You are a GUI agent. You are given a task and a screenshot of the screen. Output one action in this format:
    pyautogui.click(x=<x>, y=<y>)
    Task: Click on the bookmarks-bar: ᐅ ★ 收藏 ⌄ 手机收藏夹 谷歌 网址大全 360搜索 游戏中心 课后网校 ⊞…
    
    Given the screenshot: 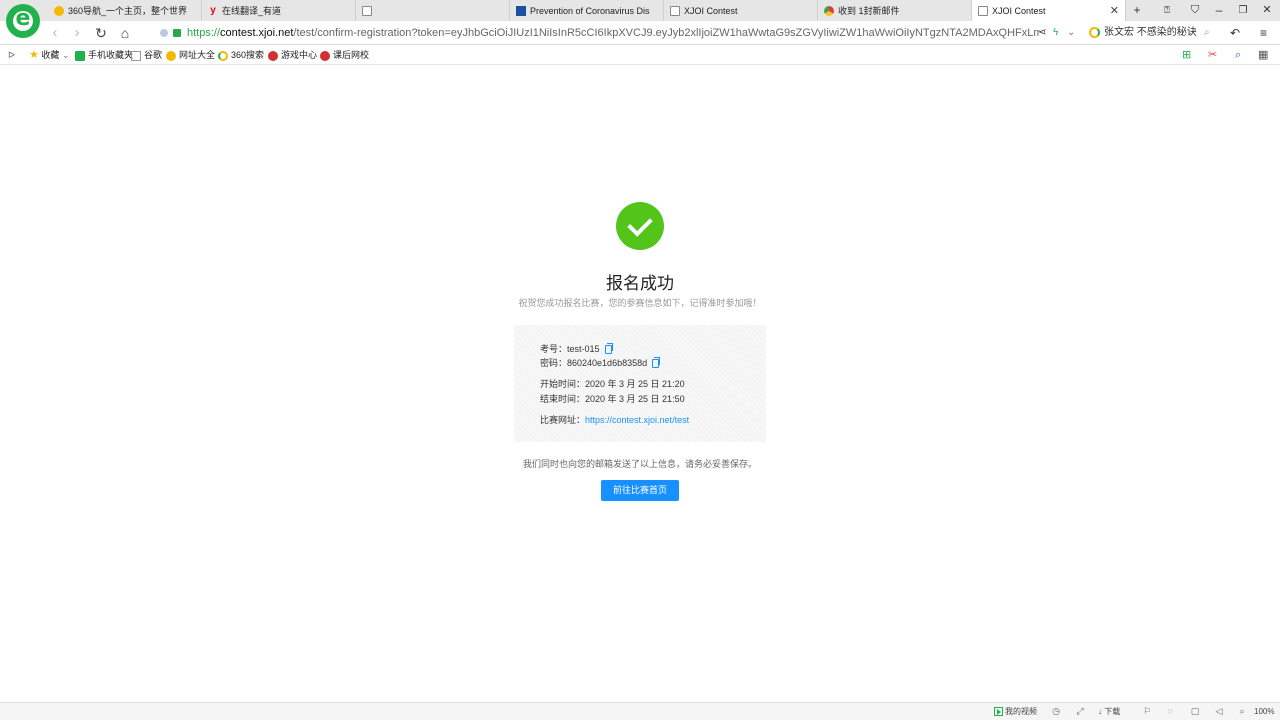 What is the action you would take?
    pyautogui.click(x=640, y=55)
    